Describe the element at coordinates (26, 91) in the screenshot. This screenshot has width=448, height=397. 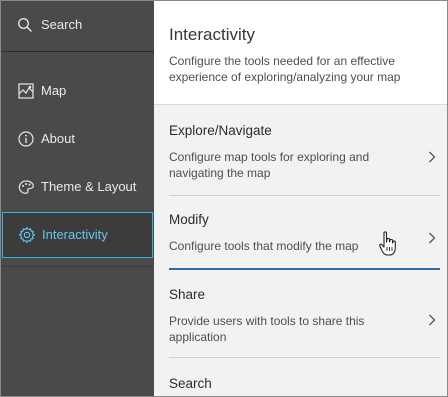
I see `map-icon` at that location.